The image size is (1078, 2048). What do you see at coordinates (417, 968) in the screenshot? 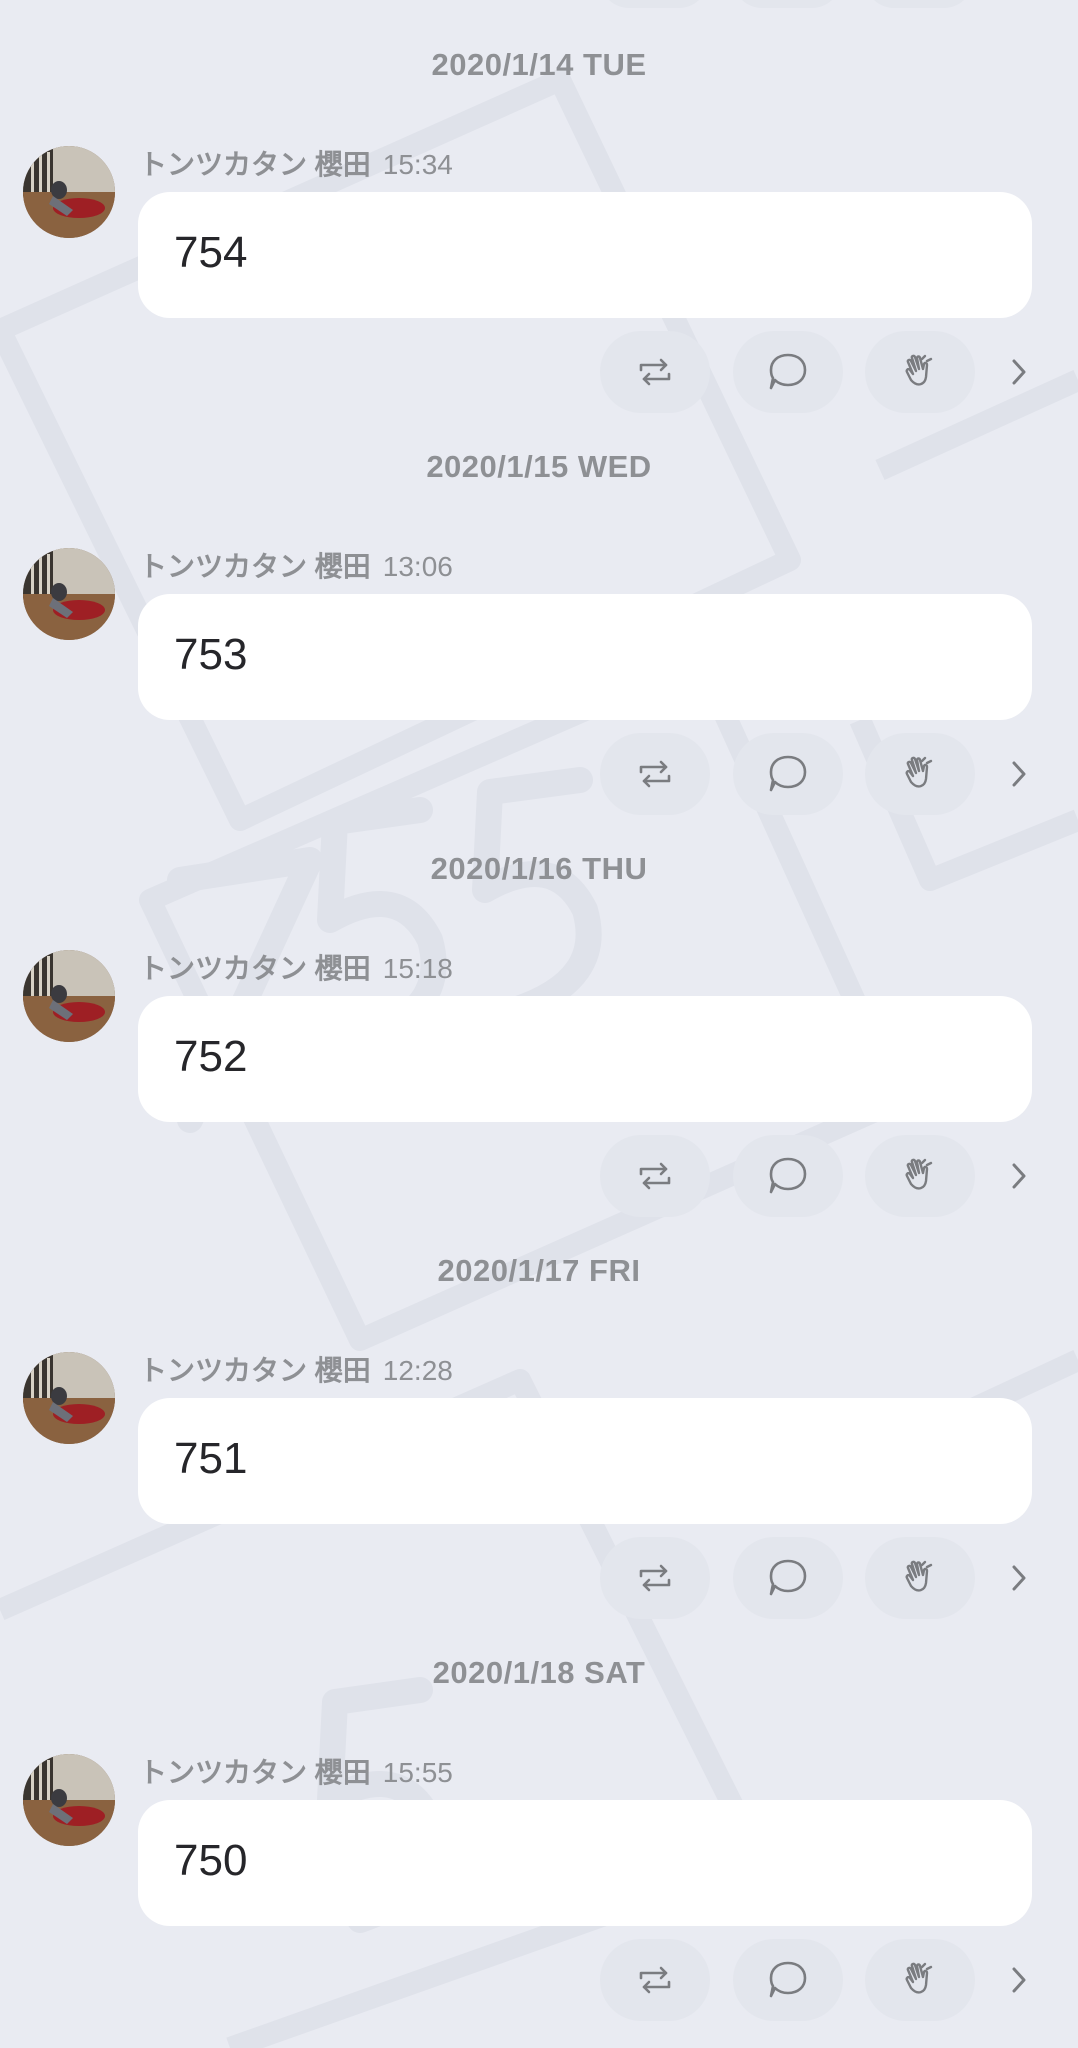
I see `post-time: 15:18` at bounding box center [417, 968].